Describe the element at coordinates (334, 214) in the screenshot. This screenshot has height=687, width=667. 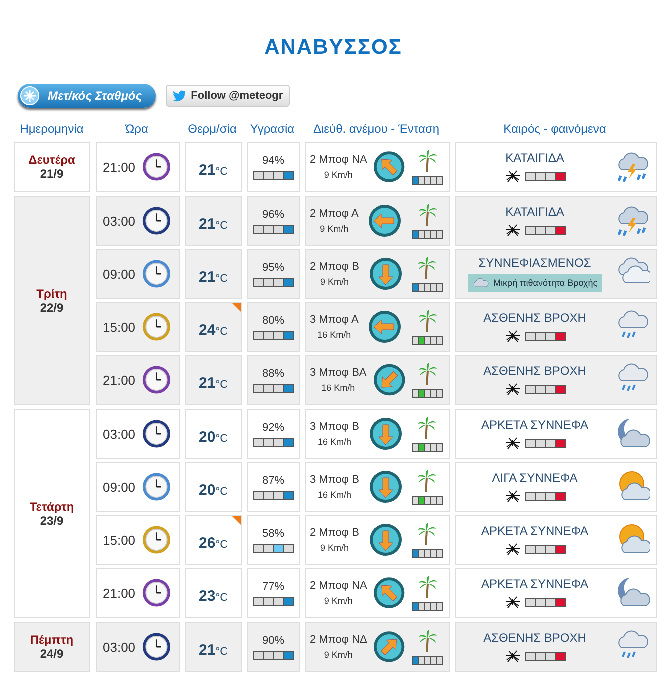
I see `wind-strength: 2 Μποφ Α` at that location.